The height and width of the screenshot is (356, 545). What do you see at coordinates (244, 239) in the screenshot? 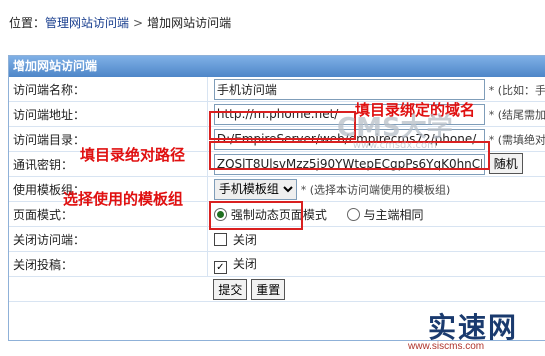
I see `close-access-option: 关闭` at bounding box center [244, 239].